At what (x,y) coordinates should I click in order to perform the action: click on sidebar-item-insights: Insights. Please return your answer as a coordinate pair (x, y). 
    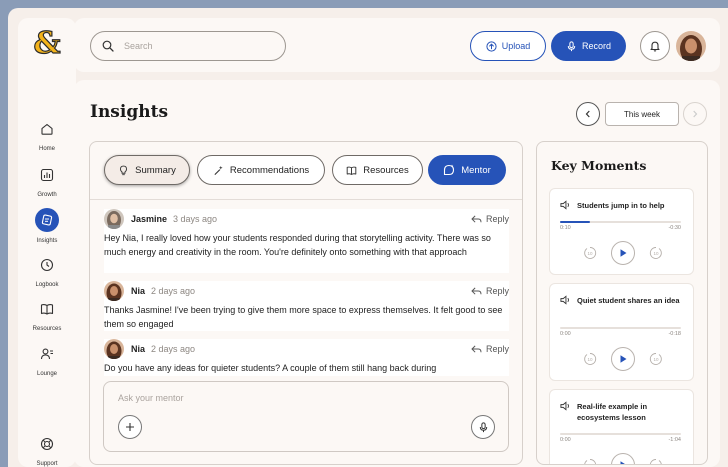
    Looking at the image, I should click on (47, 226).